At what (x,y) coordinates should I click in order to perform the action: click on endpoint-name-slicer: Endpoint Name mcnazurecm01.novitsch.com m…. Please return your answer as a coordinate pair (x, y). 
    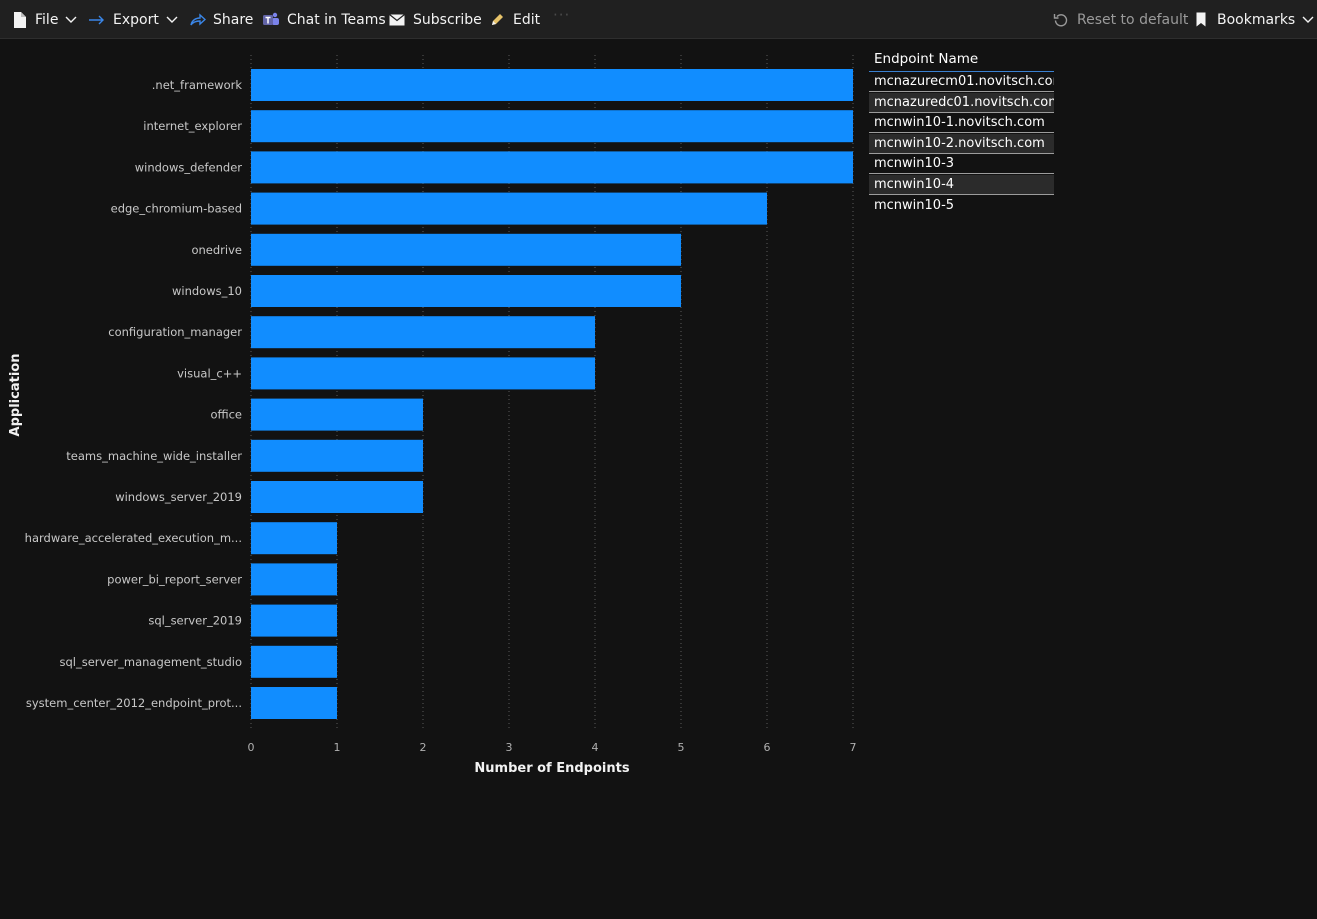
    Looking at the image, I should click on (961, 131).